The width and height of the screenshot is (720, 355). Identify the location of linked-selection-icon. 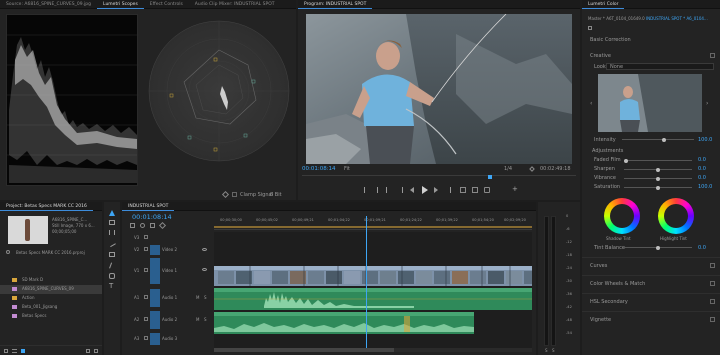
(142, 225).